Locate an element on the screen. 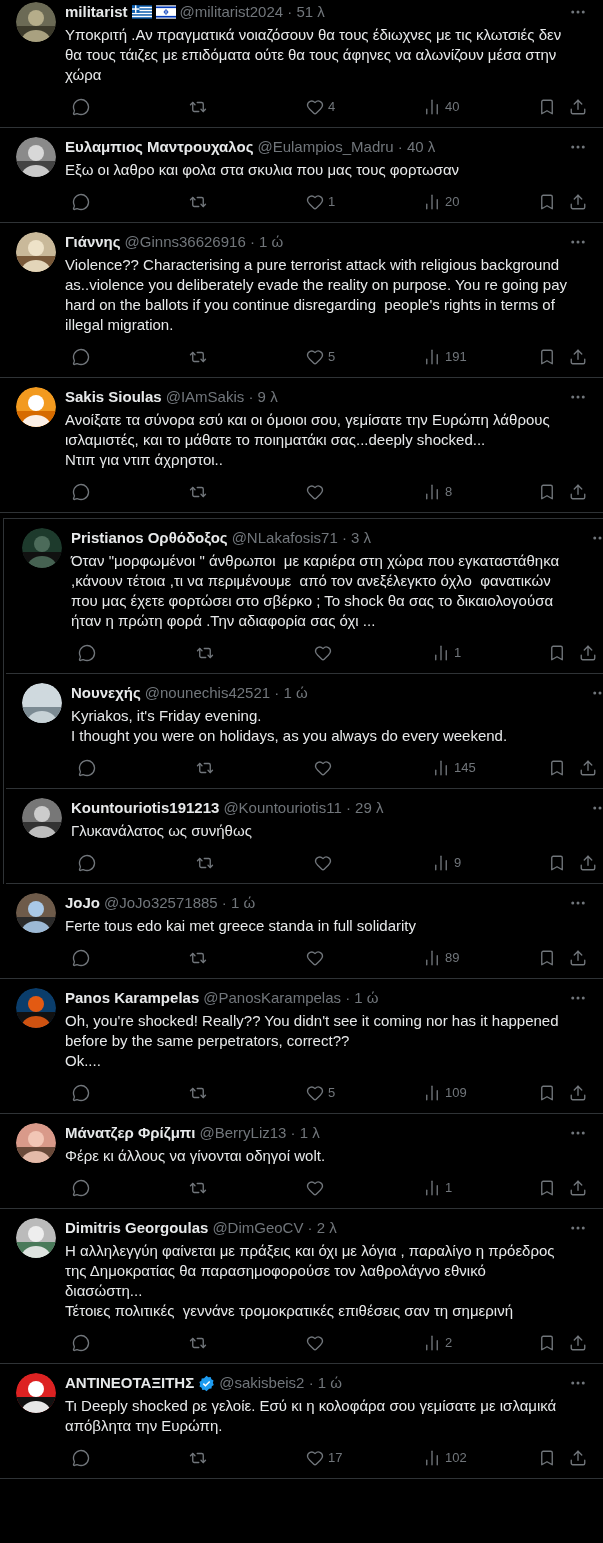 This screenshot has width=603, height=1543. user-name: Kountouriotis191213 is located at coordinates (145, 808).